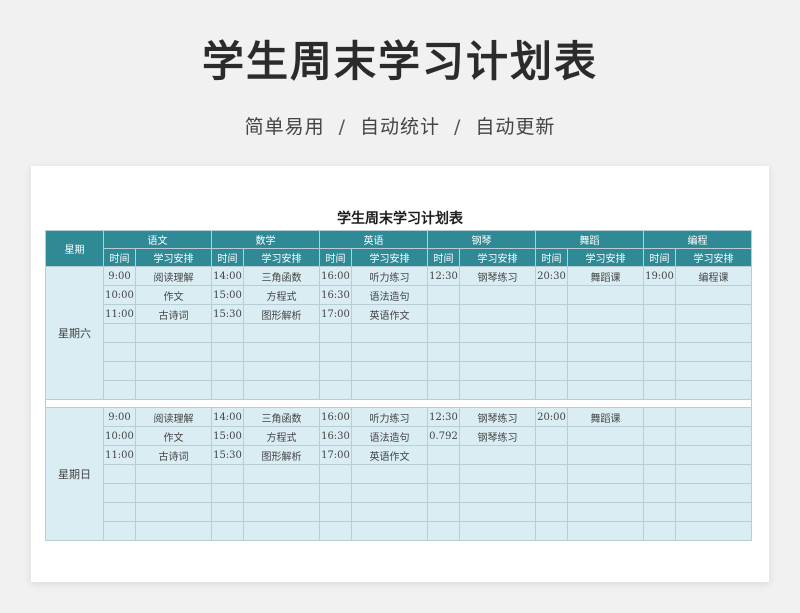 The height and width of the screenshot is (613, 800). I want to click on time-cell: 0.792, so click(443, 436).